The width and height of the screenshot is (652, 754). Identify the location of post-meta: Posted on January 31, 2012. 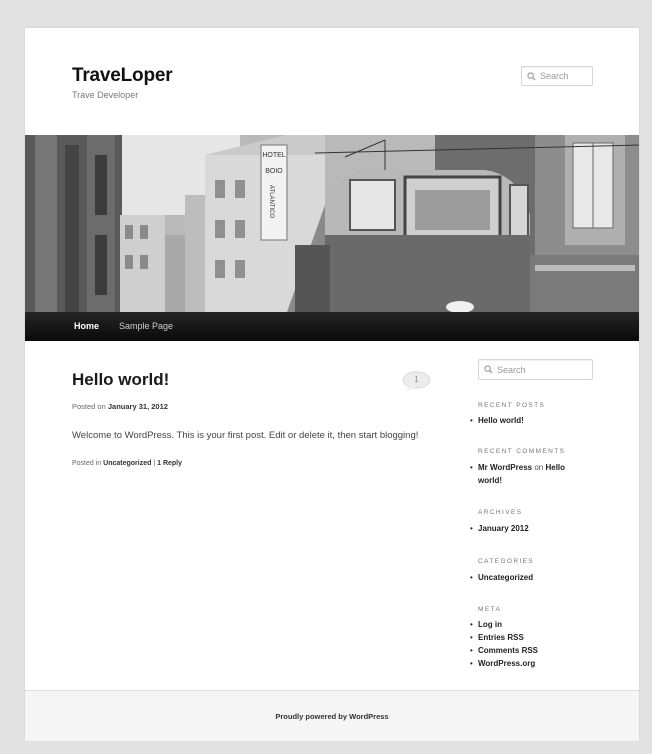
(120, 406).